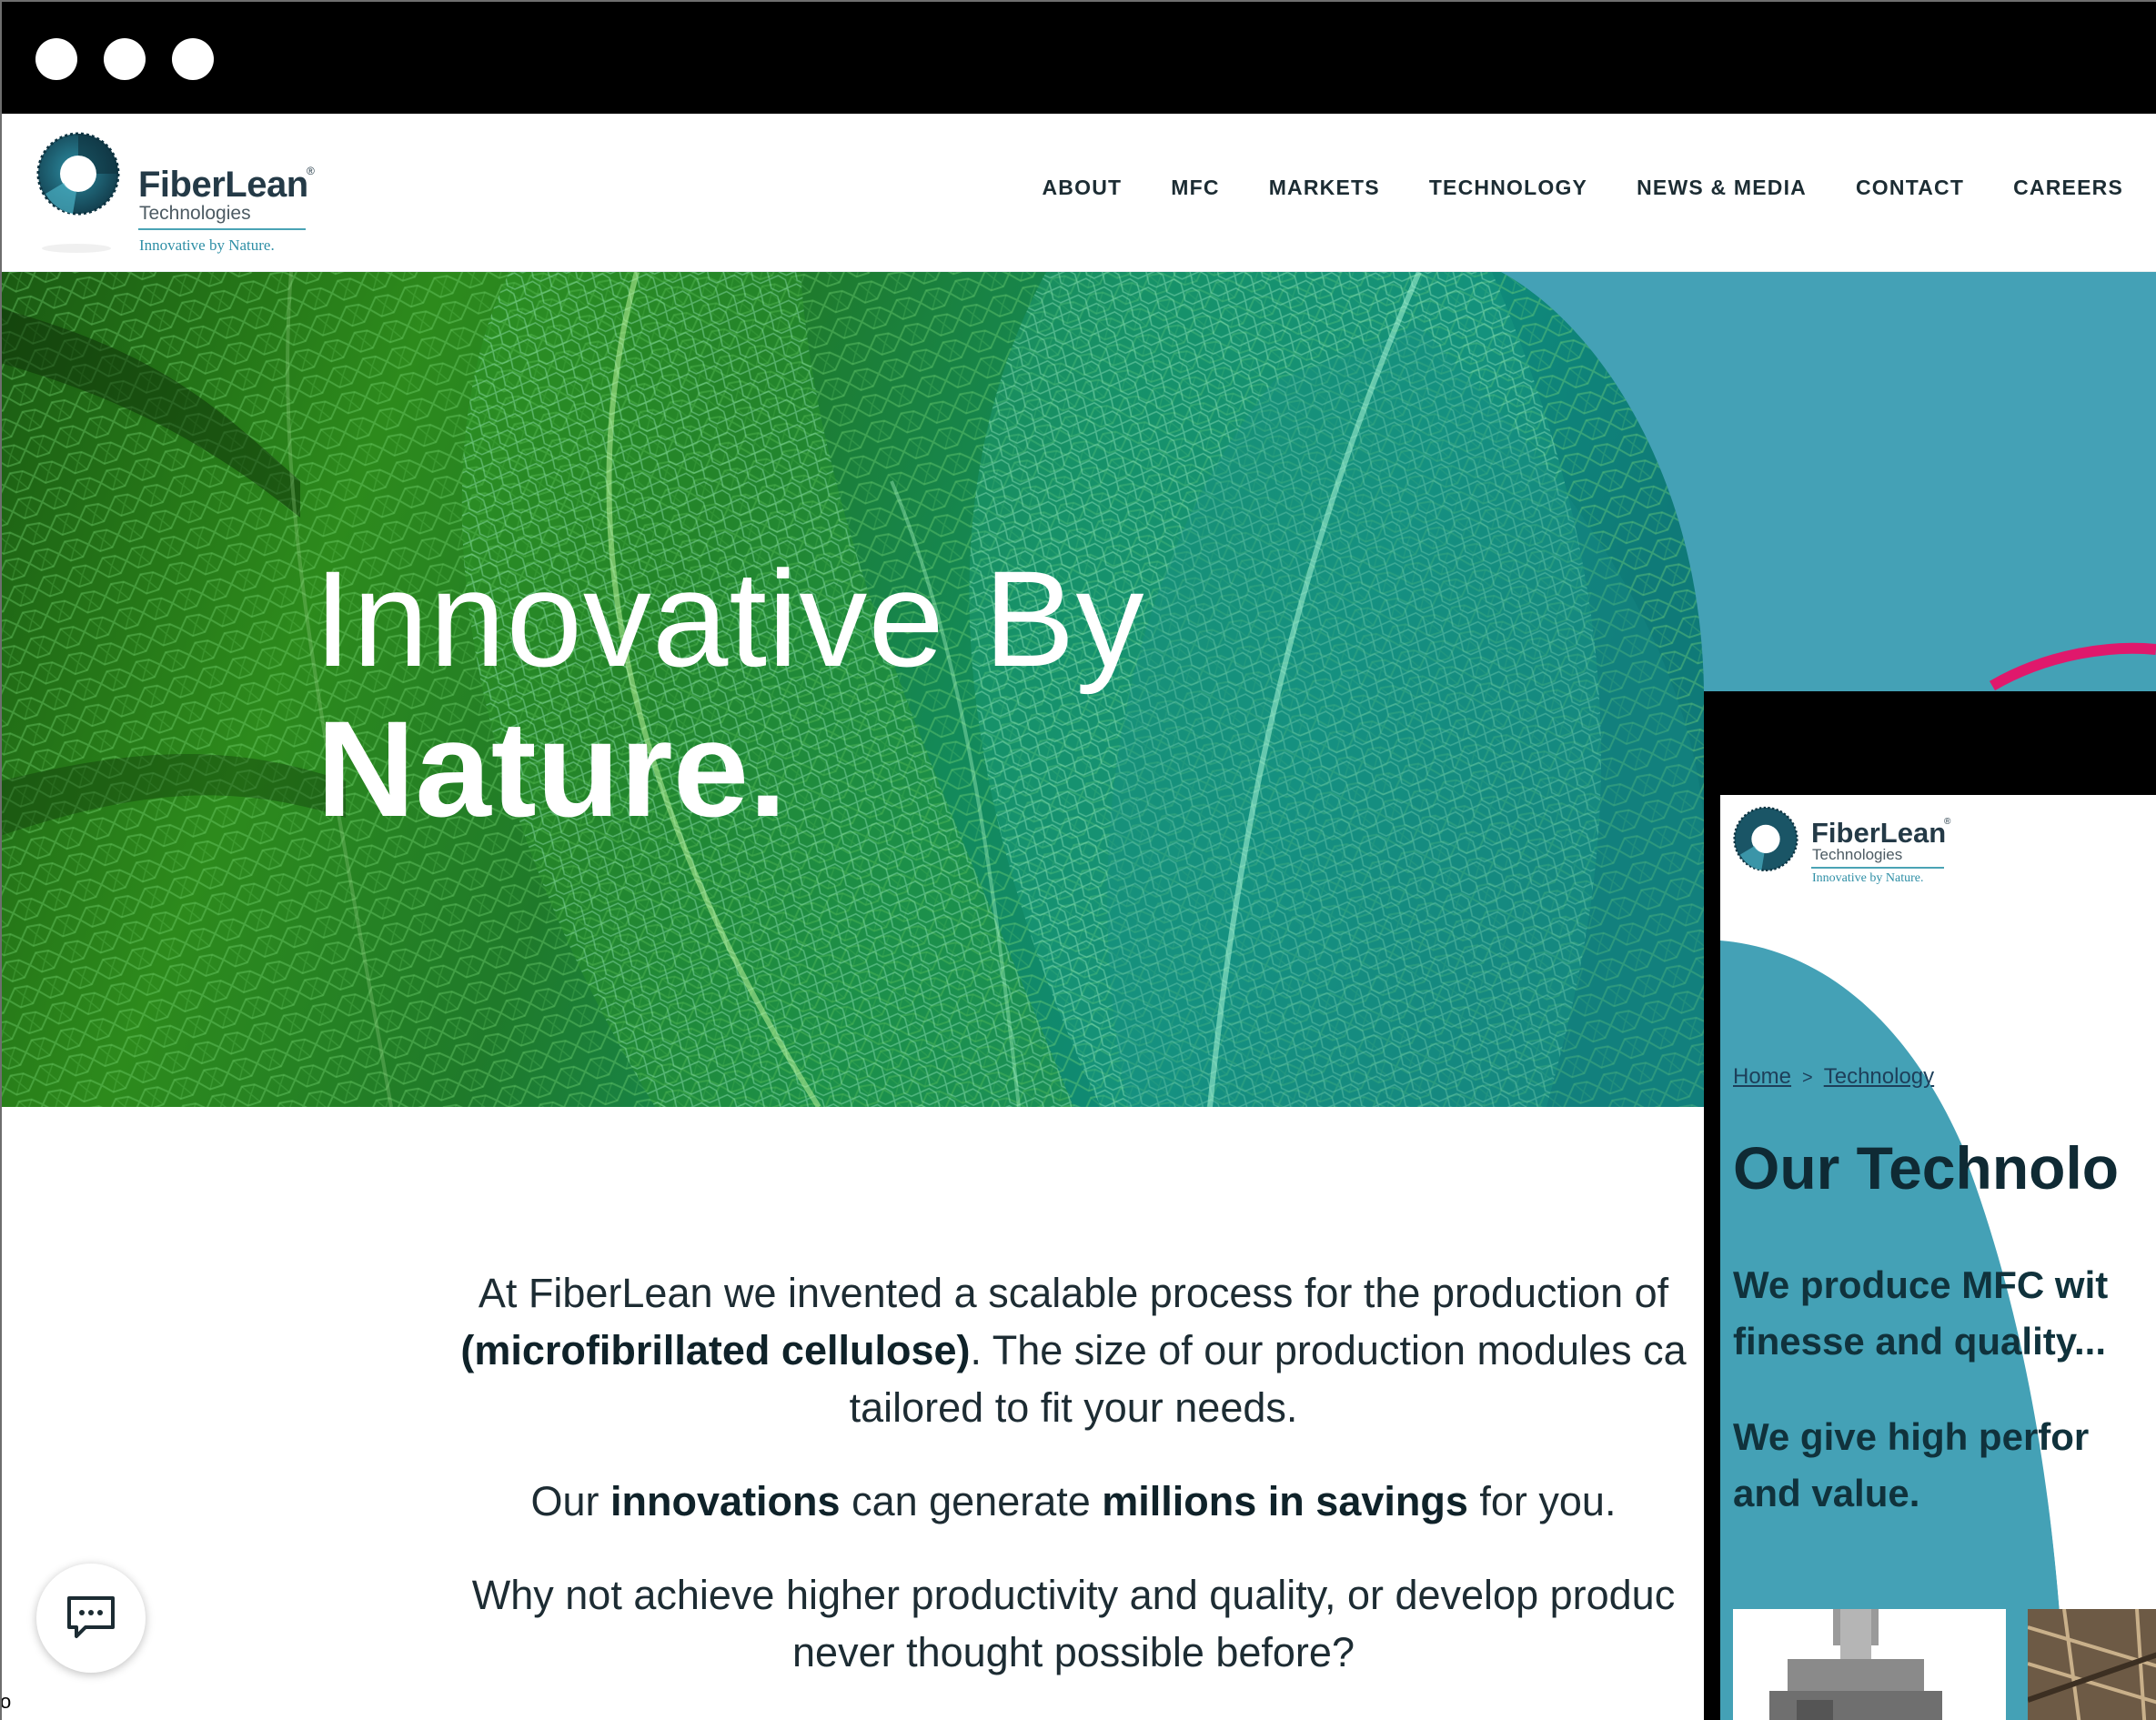 This screenshot has height=1720, width=2156. I want to click on facility-illustration, so click(2092, 1664).